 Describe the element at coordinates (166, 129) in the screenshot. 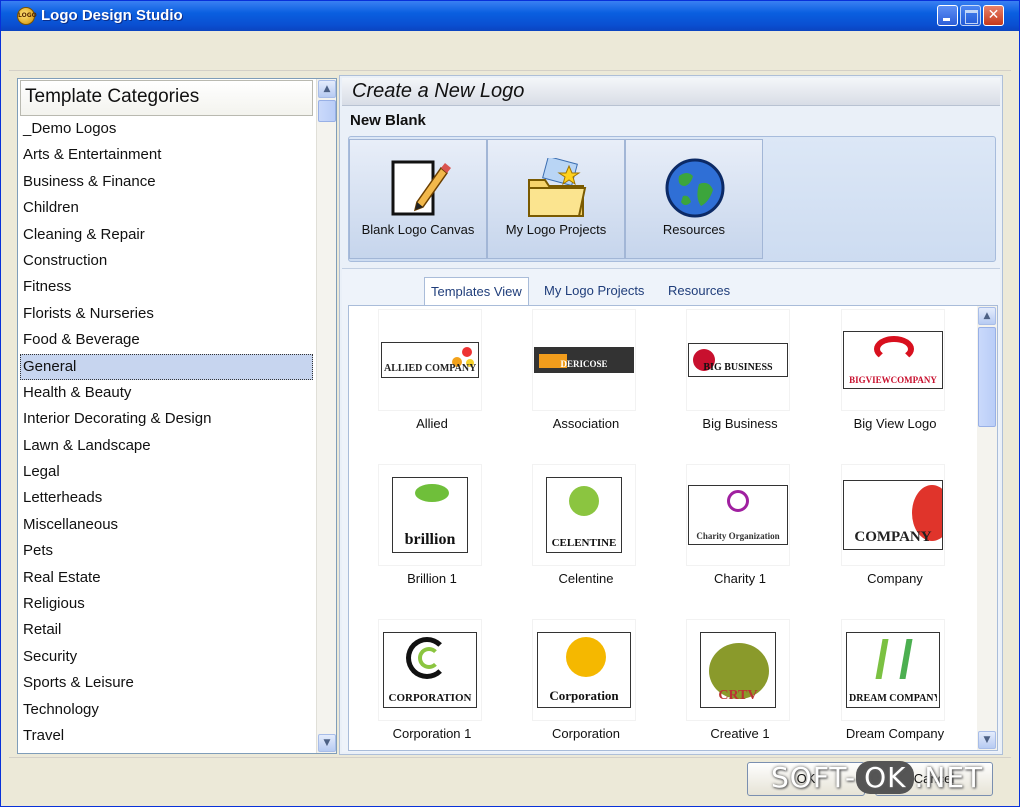

I see `category-item: _Demo Logos` at that location.